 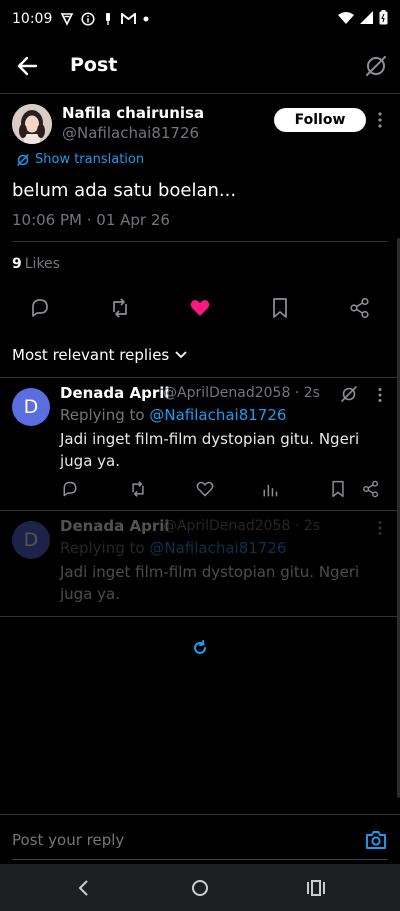 What do you see at coordinates (320, 120) in the screenshot?
I see `follow-button: Follow` at bounding box center [320, 120].